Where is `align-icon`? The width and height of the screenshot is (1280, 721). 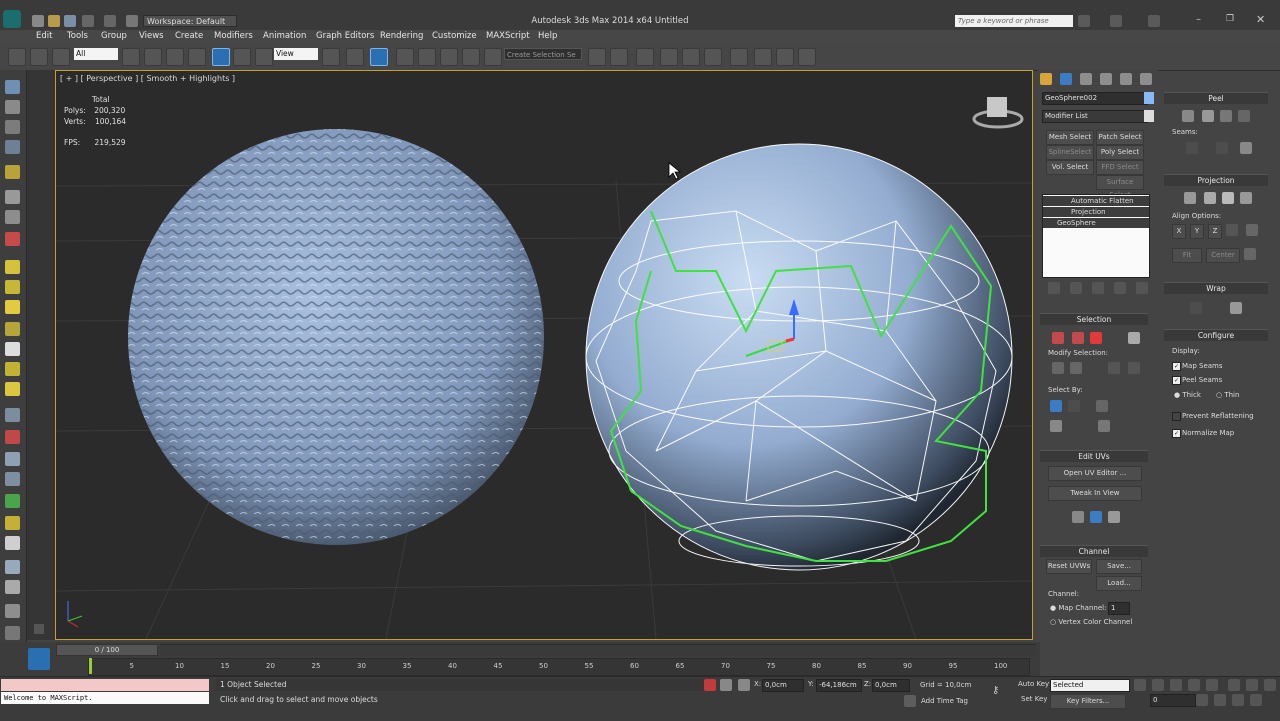 align-icon is located at coordinates (619, 57).